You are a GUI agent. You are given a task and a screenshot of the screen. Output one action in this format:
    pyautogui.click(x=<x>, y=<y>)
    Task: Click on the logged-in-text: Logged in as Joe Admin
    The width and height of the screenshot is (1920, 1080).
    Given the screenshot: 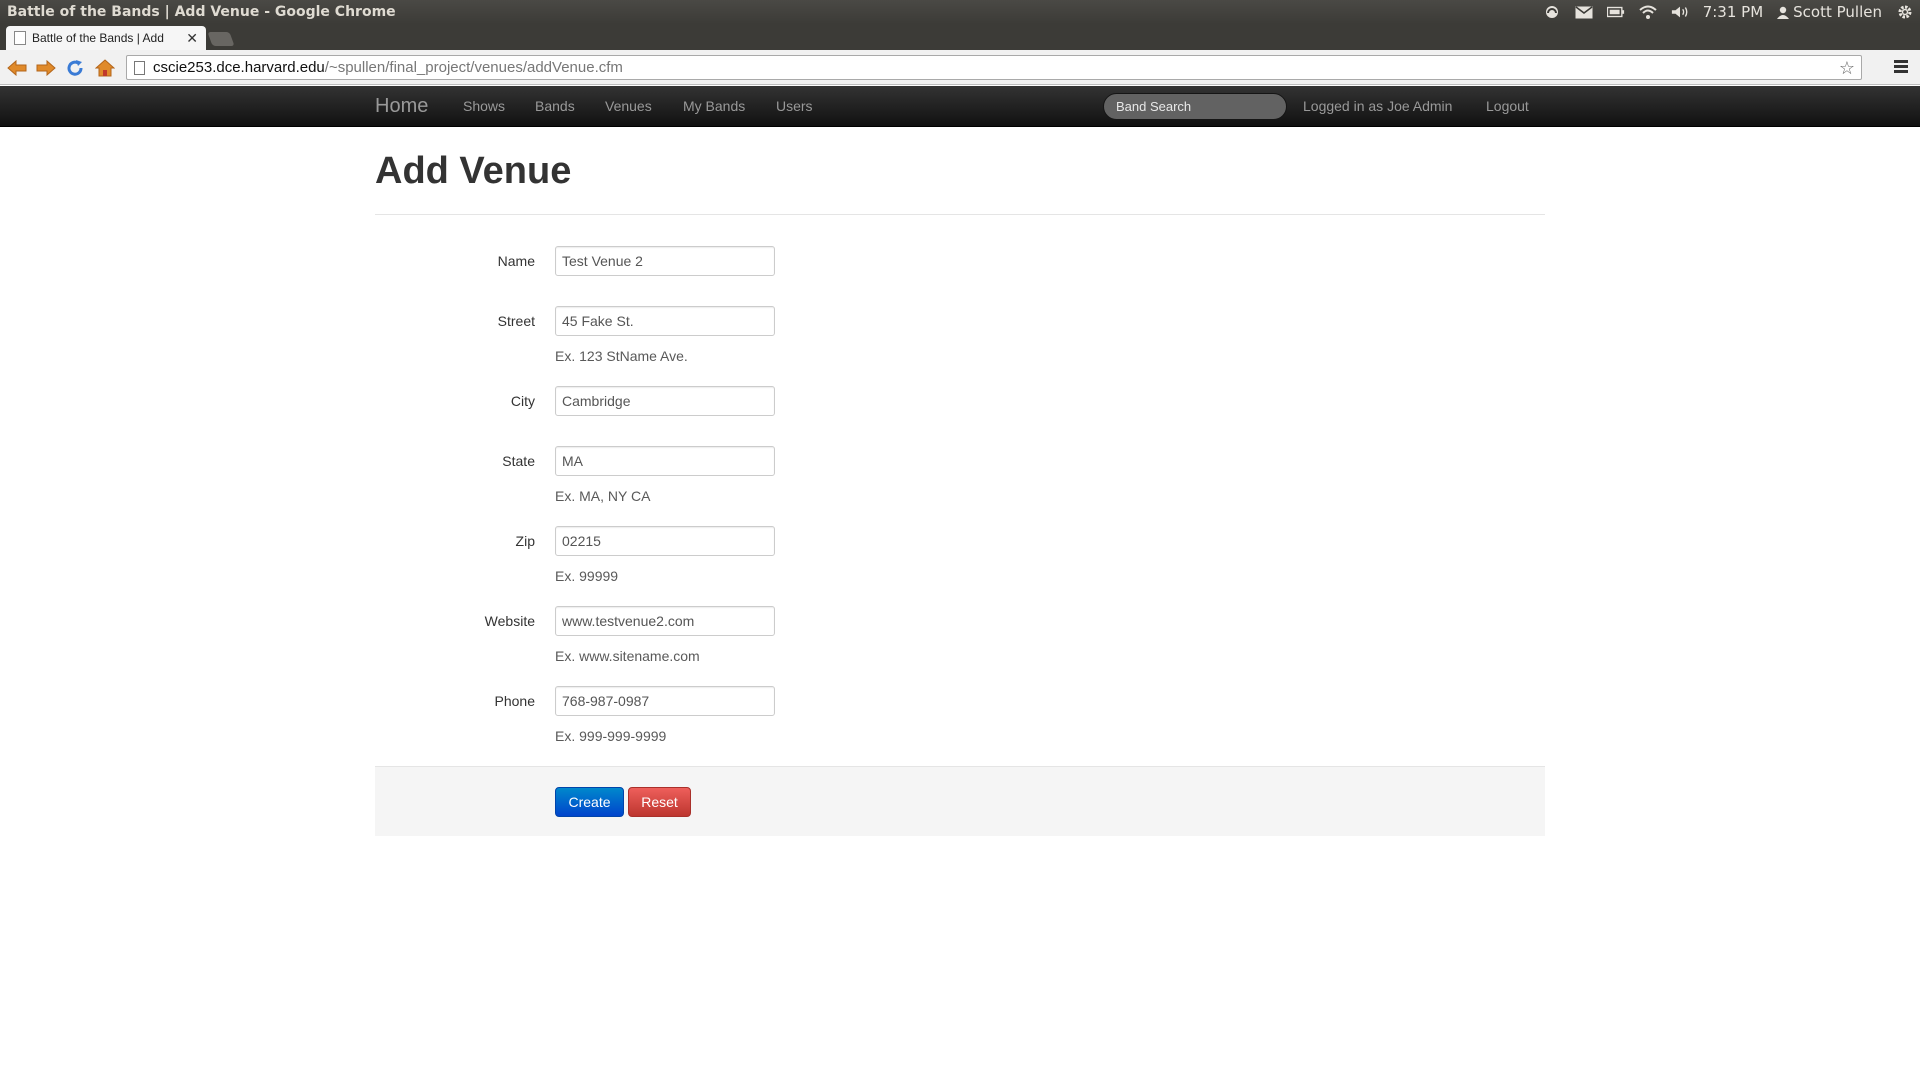 What is the action you would take?
    pyautogui.click(x=1377, y=106)
    